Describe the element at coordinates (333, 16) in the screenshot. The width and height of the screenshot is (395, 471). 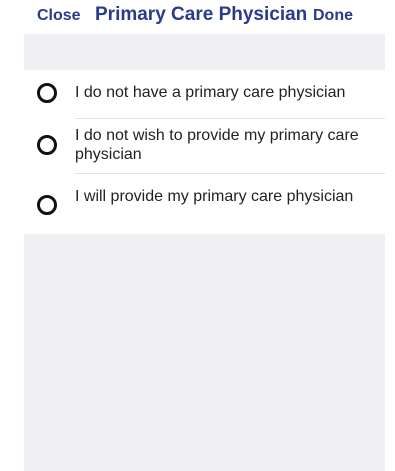
I see `done-button: Done` at that location.